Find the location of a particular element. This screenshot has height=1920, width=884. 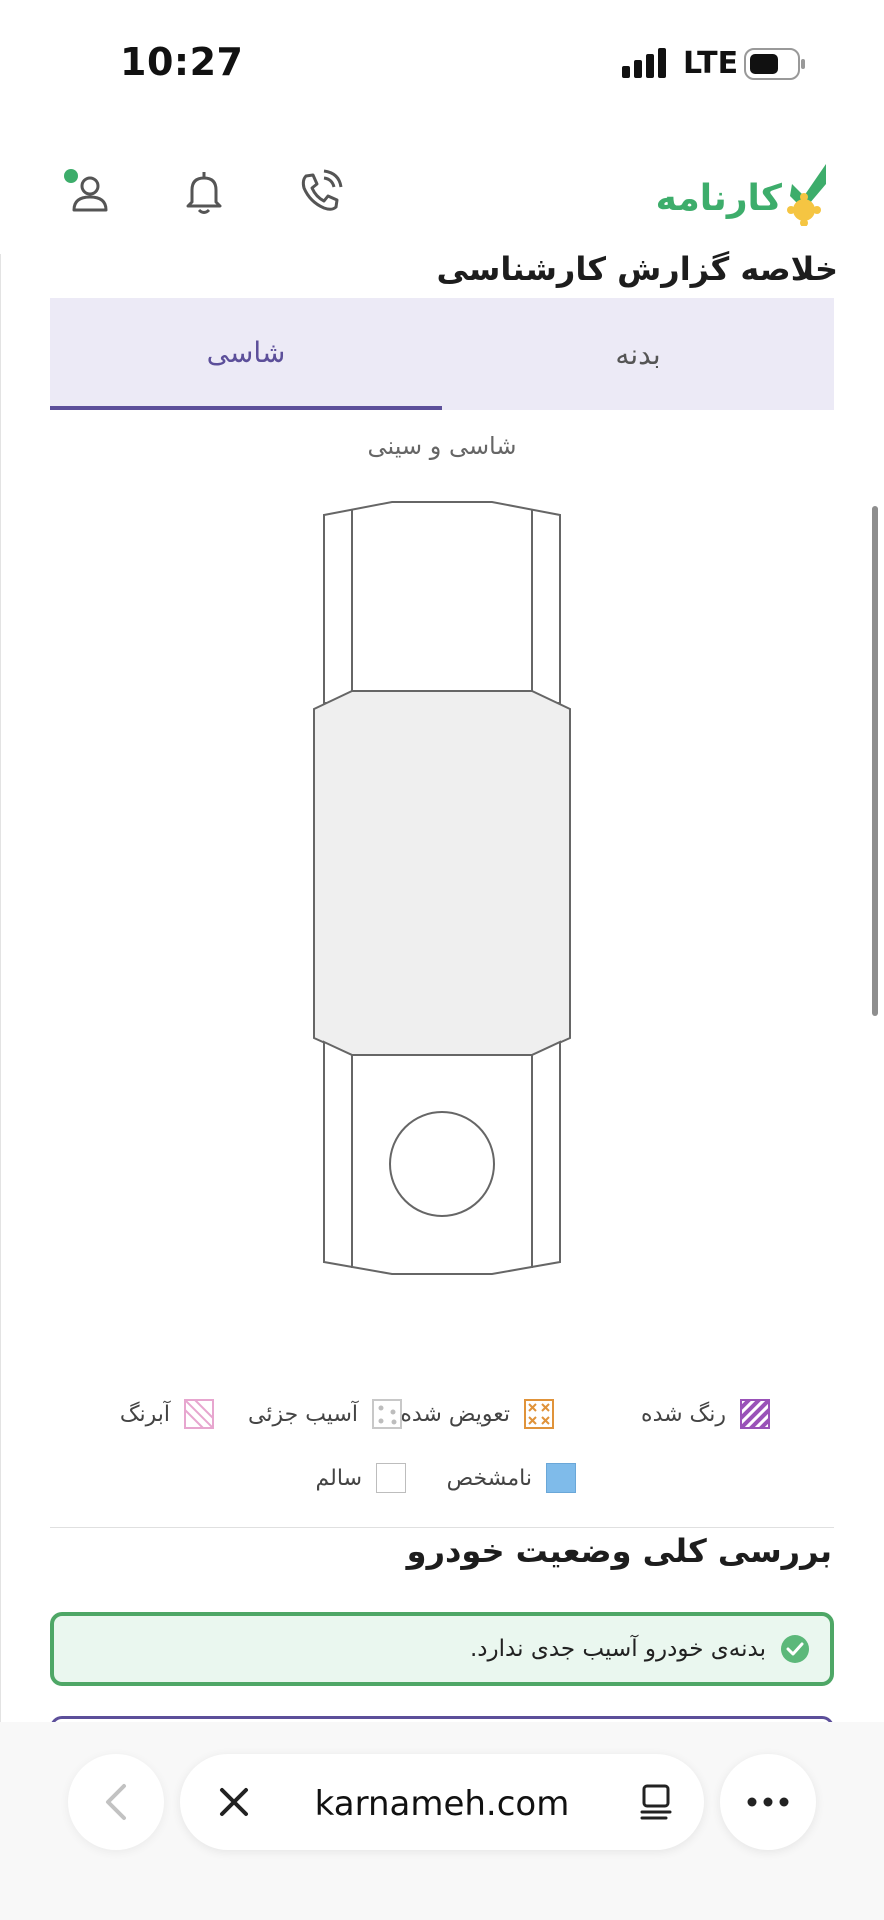

legend-replaced: تعویض شده is located at coordinates (477, 1414).